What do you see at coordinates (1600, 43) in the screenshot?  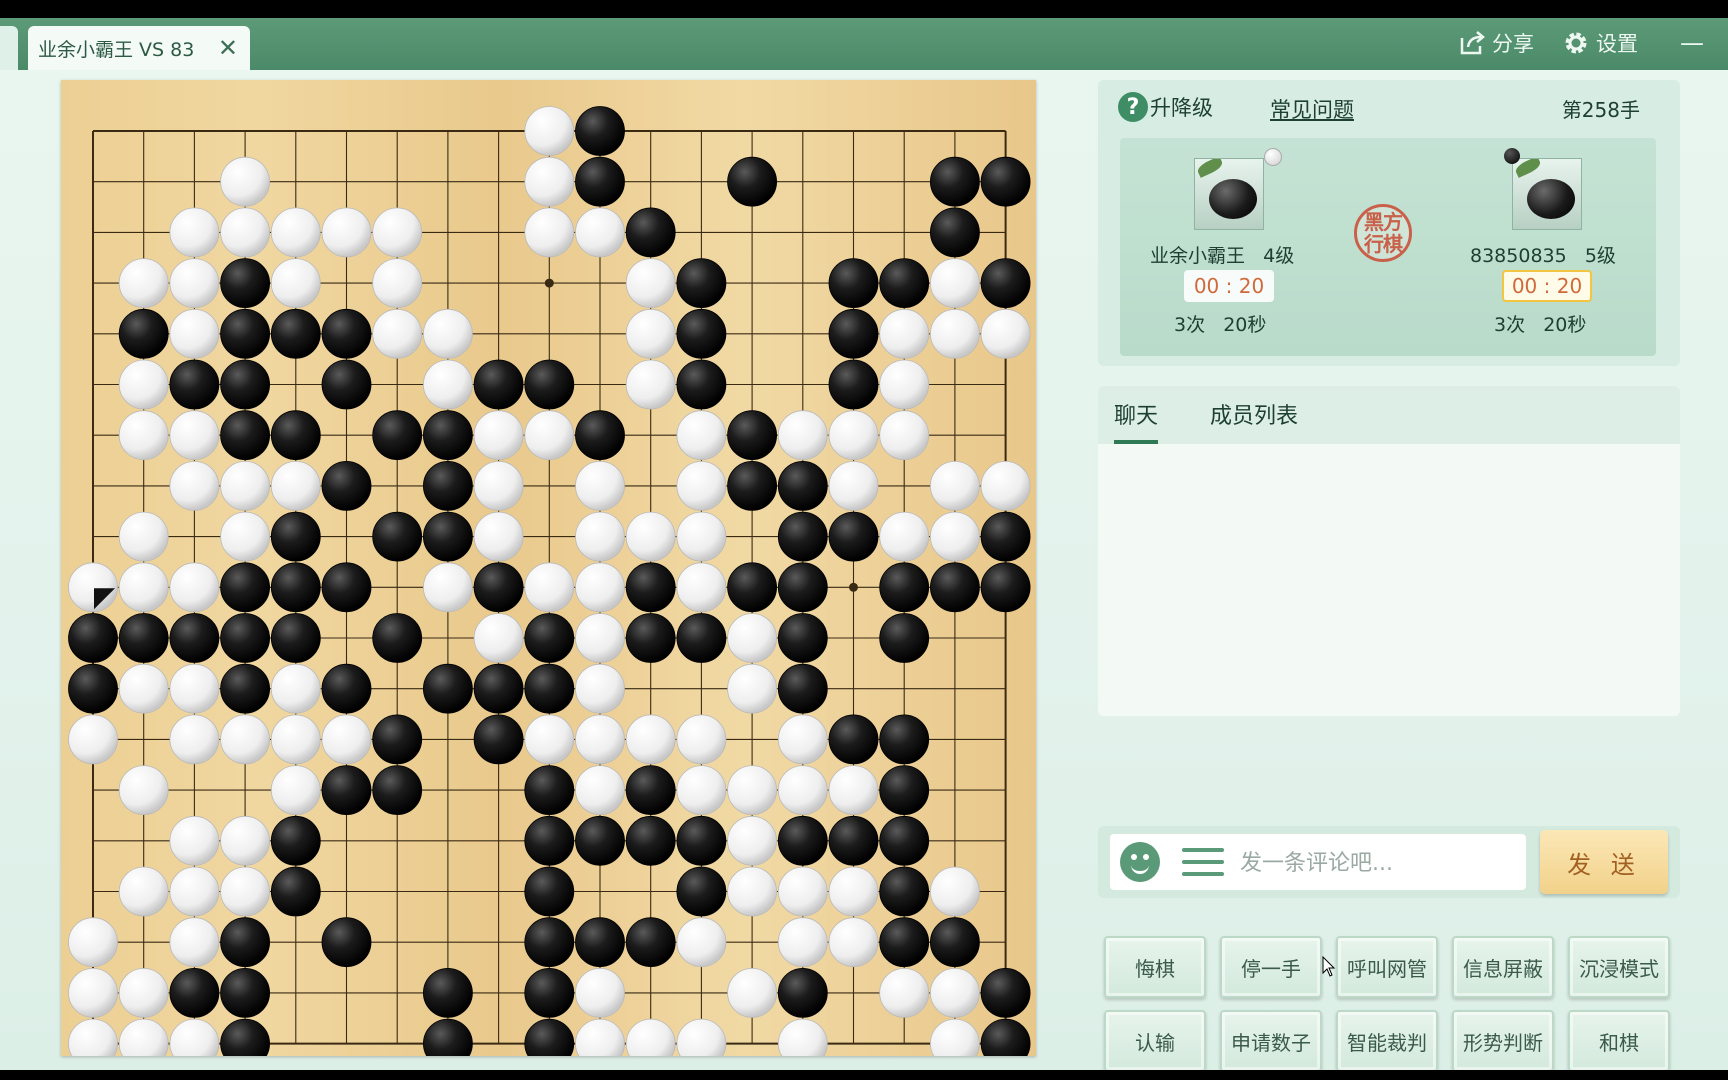 I see `settings-button: 设置` at bounding box center [1600, 43].